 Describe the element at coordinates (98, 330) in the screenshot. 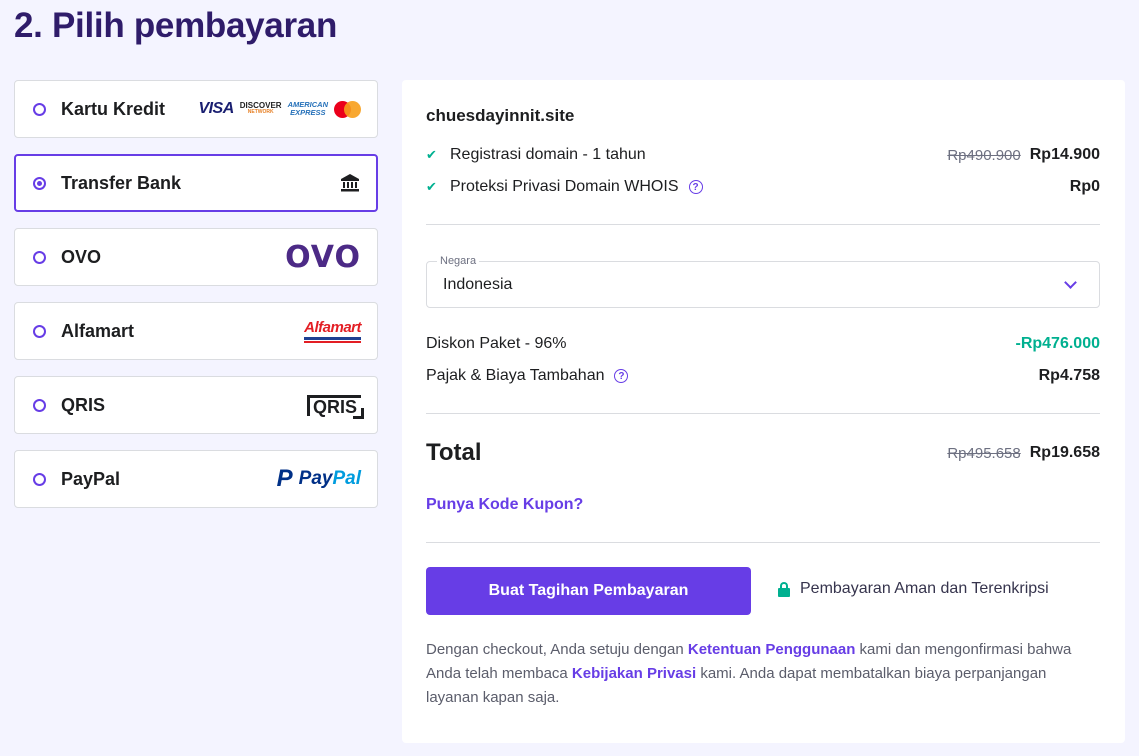

I see `payment-method-label: Alfamart` at that location.